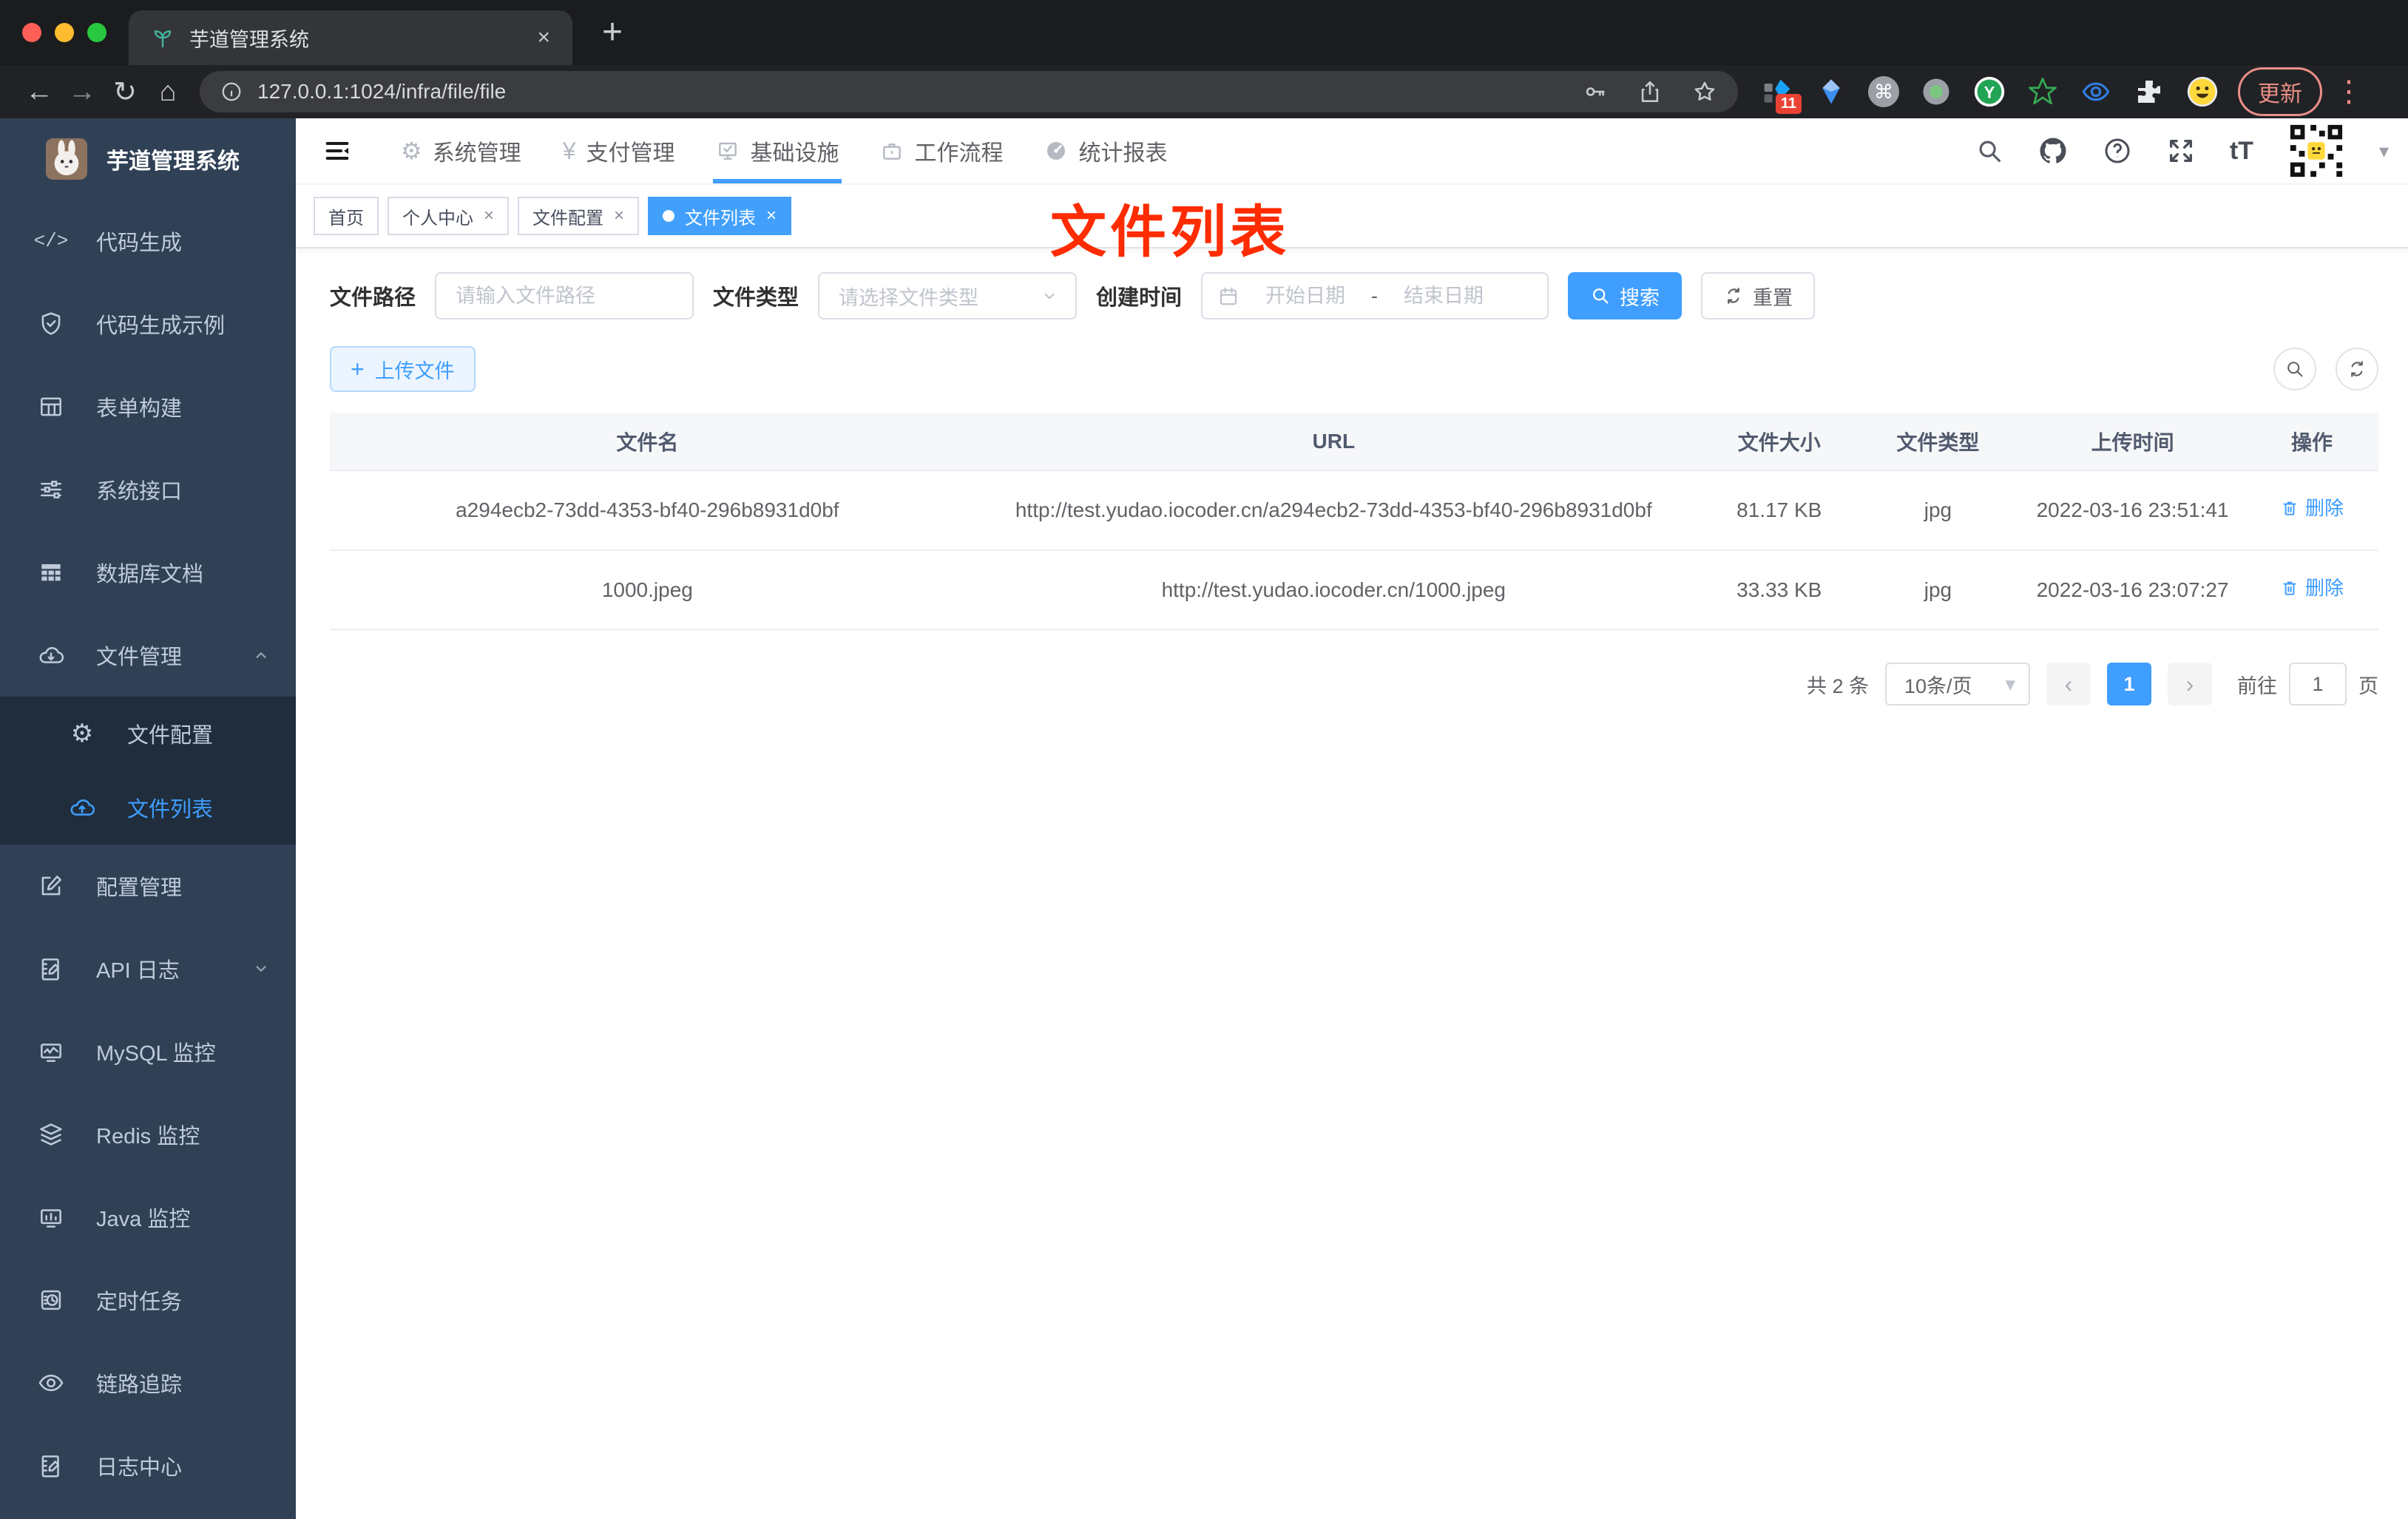 The height and width of the screenshot is (1519, 2408). Describe the element at coordinates (1831, 91) in the screenshot. I see `extension-gem-icon` at that location.